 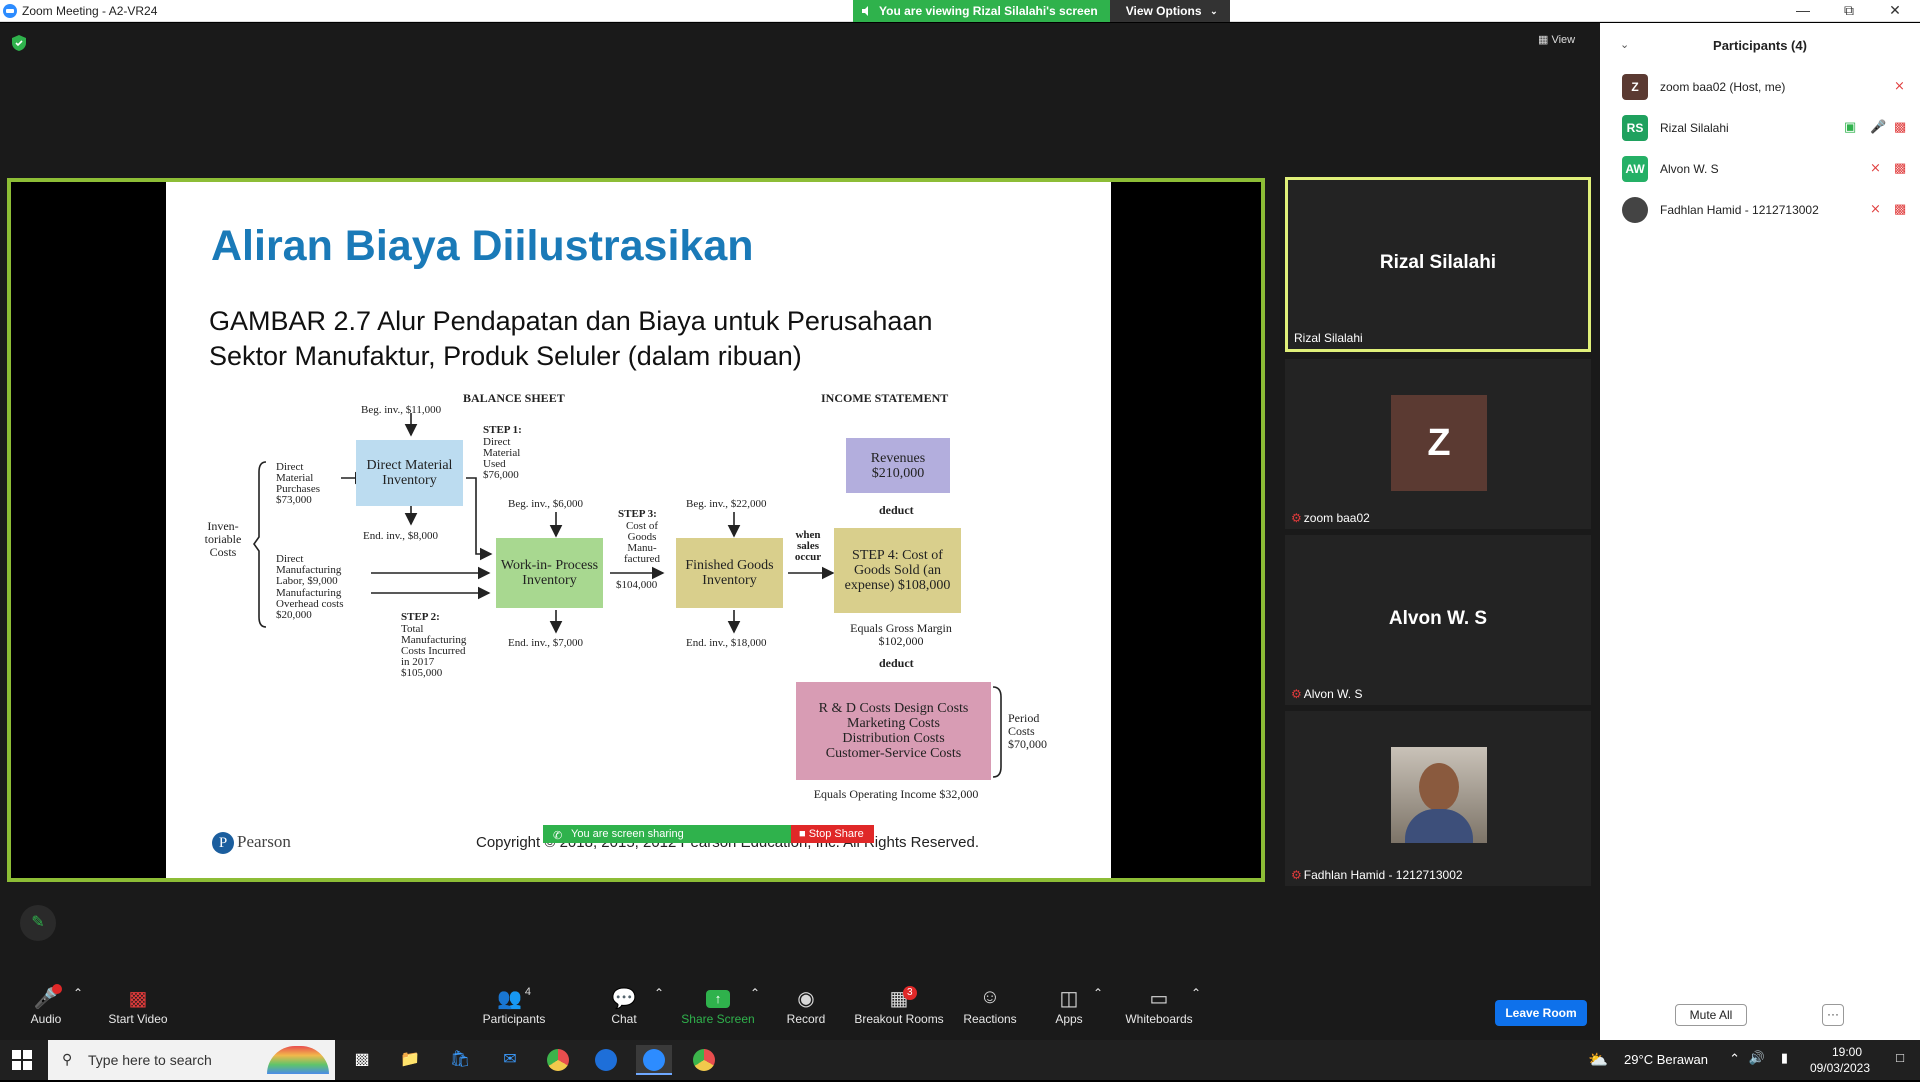 I want to click on whiteboards-button: ▭ Whiteboards, so click(x=1159, y=1006).